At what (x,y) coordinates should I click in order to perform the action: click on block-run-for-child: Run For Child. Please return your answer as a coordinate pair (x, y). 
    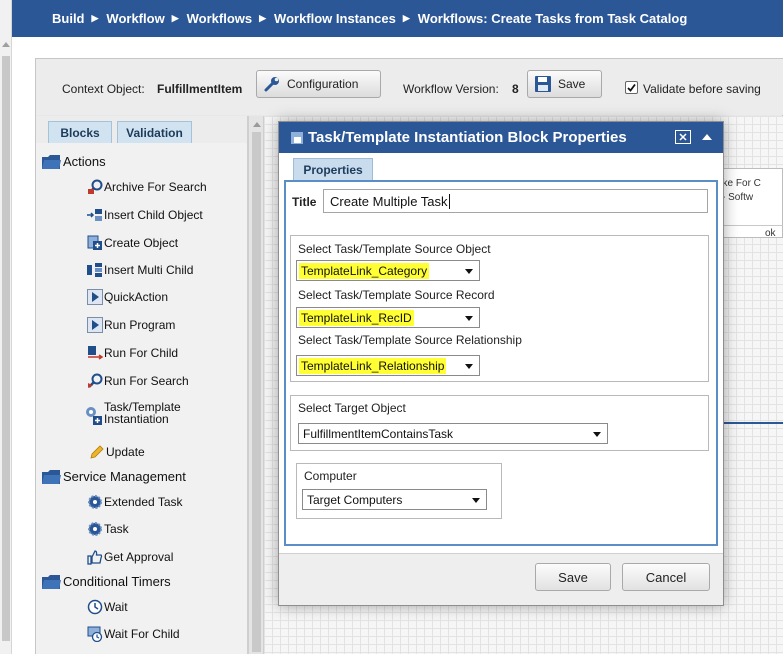
    Looking at the image, I should click on (132, 353).